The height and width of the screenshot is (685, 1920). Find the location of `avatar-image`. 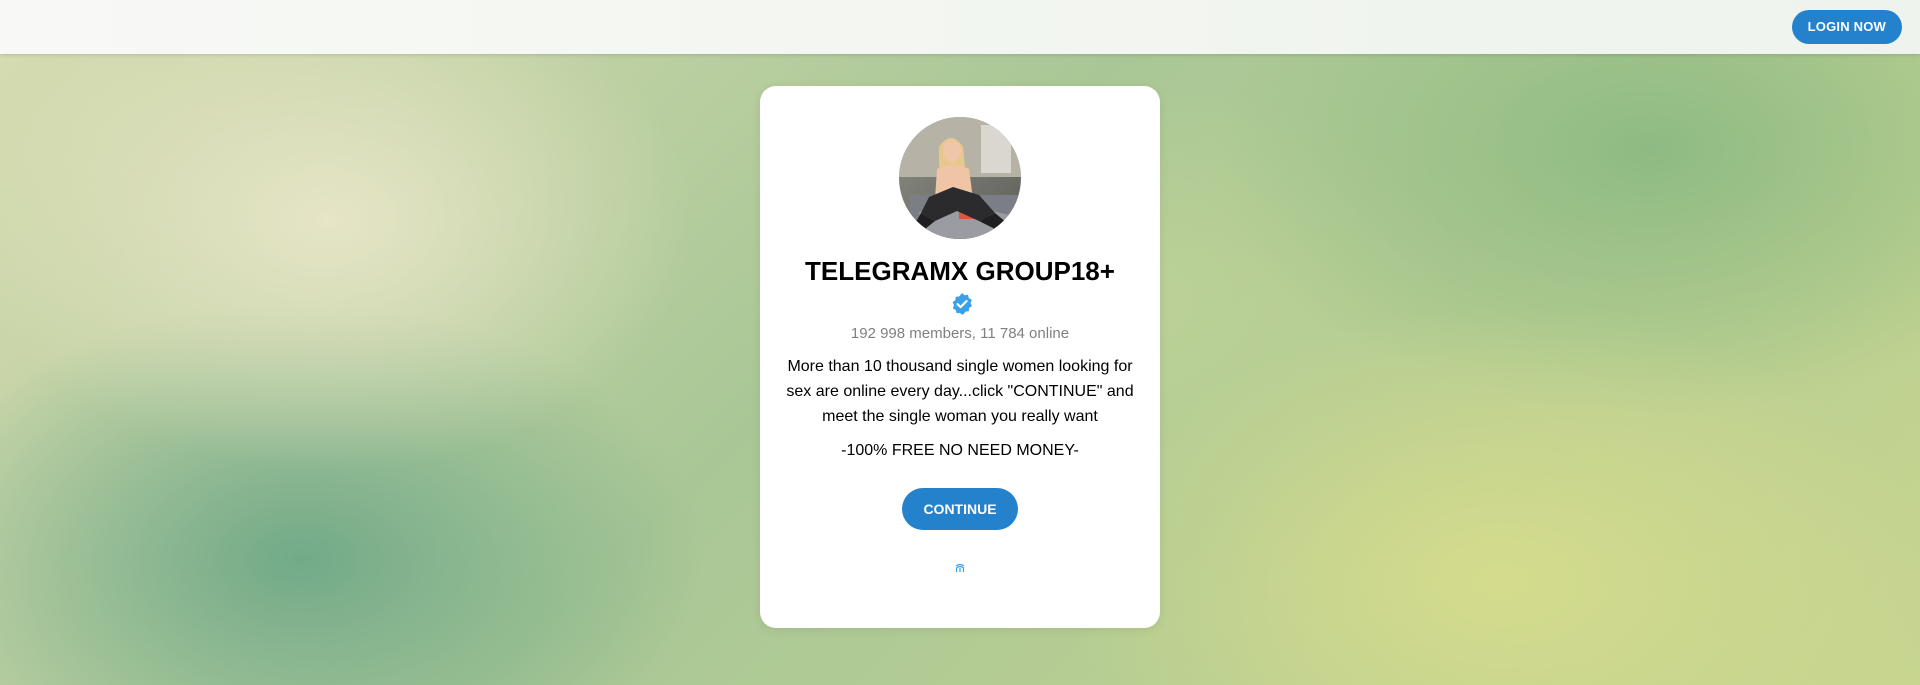

avatar-image is located at coordinates (960, 178).